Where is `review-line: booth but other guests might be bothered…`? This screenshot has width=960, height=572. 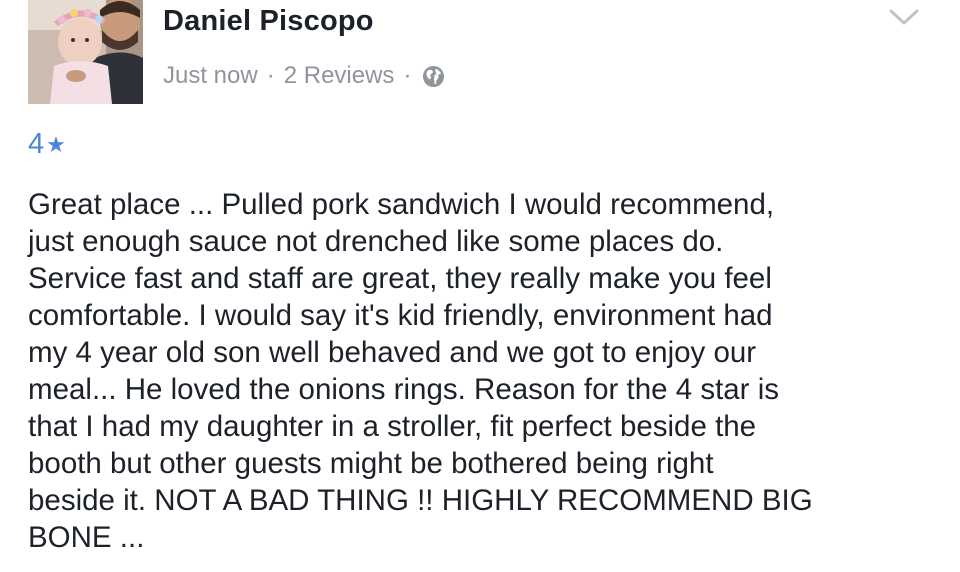 review-line: booth but other guests might be bothered… is located at coordinates (371, 463).